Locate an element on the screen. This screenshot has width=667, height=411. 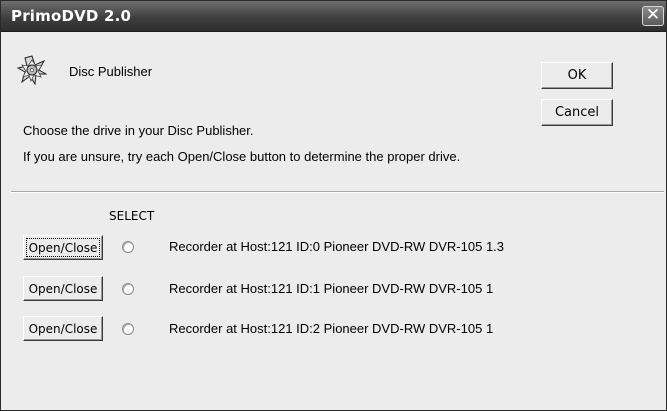
close-button: ✕ is located at coordinates (653, 16).